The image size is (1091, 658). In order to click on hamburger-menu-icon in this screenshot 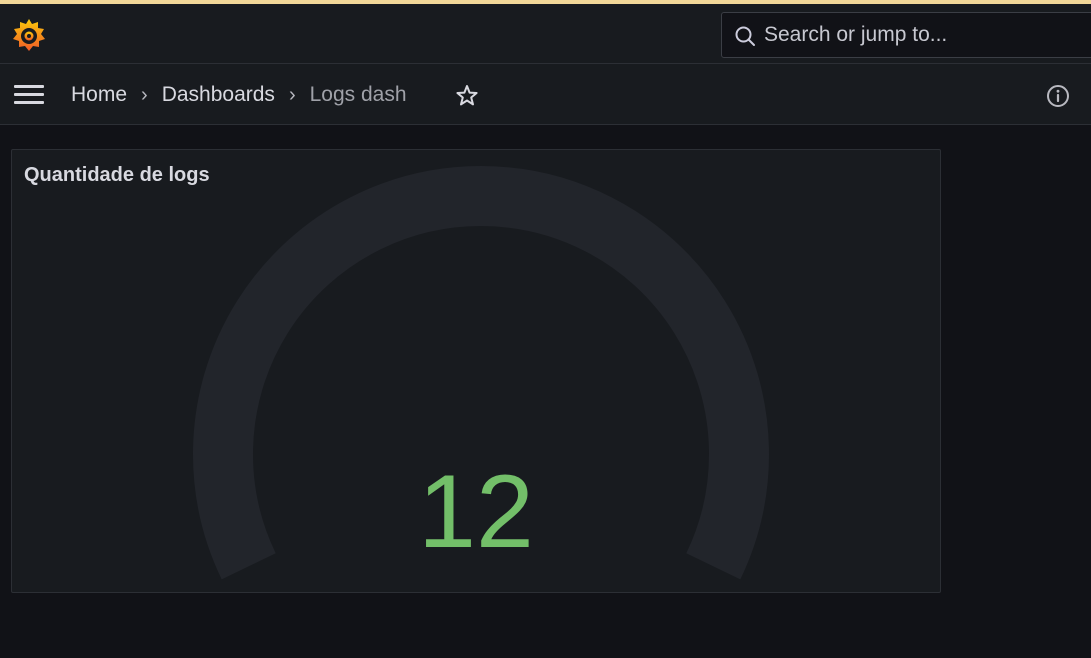, I will do `click(29, 95)`.